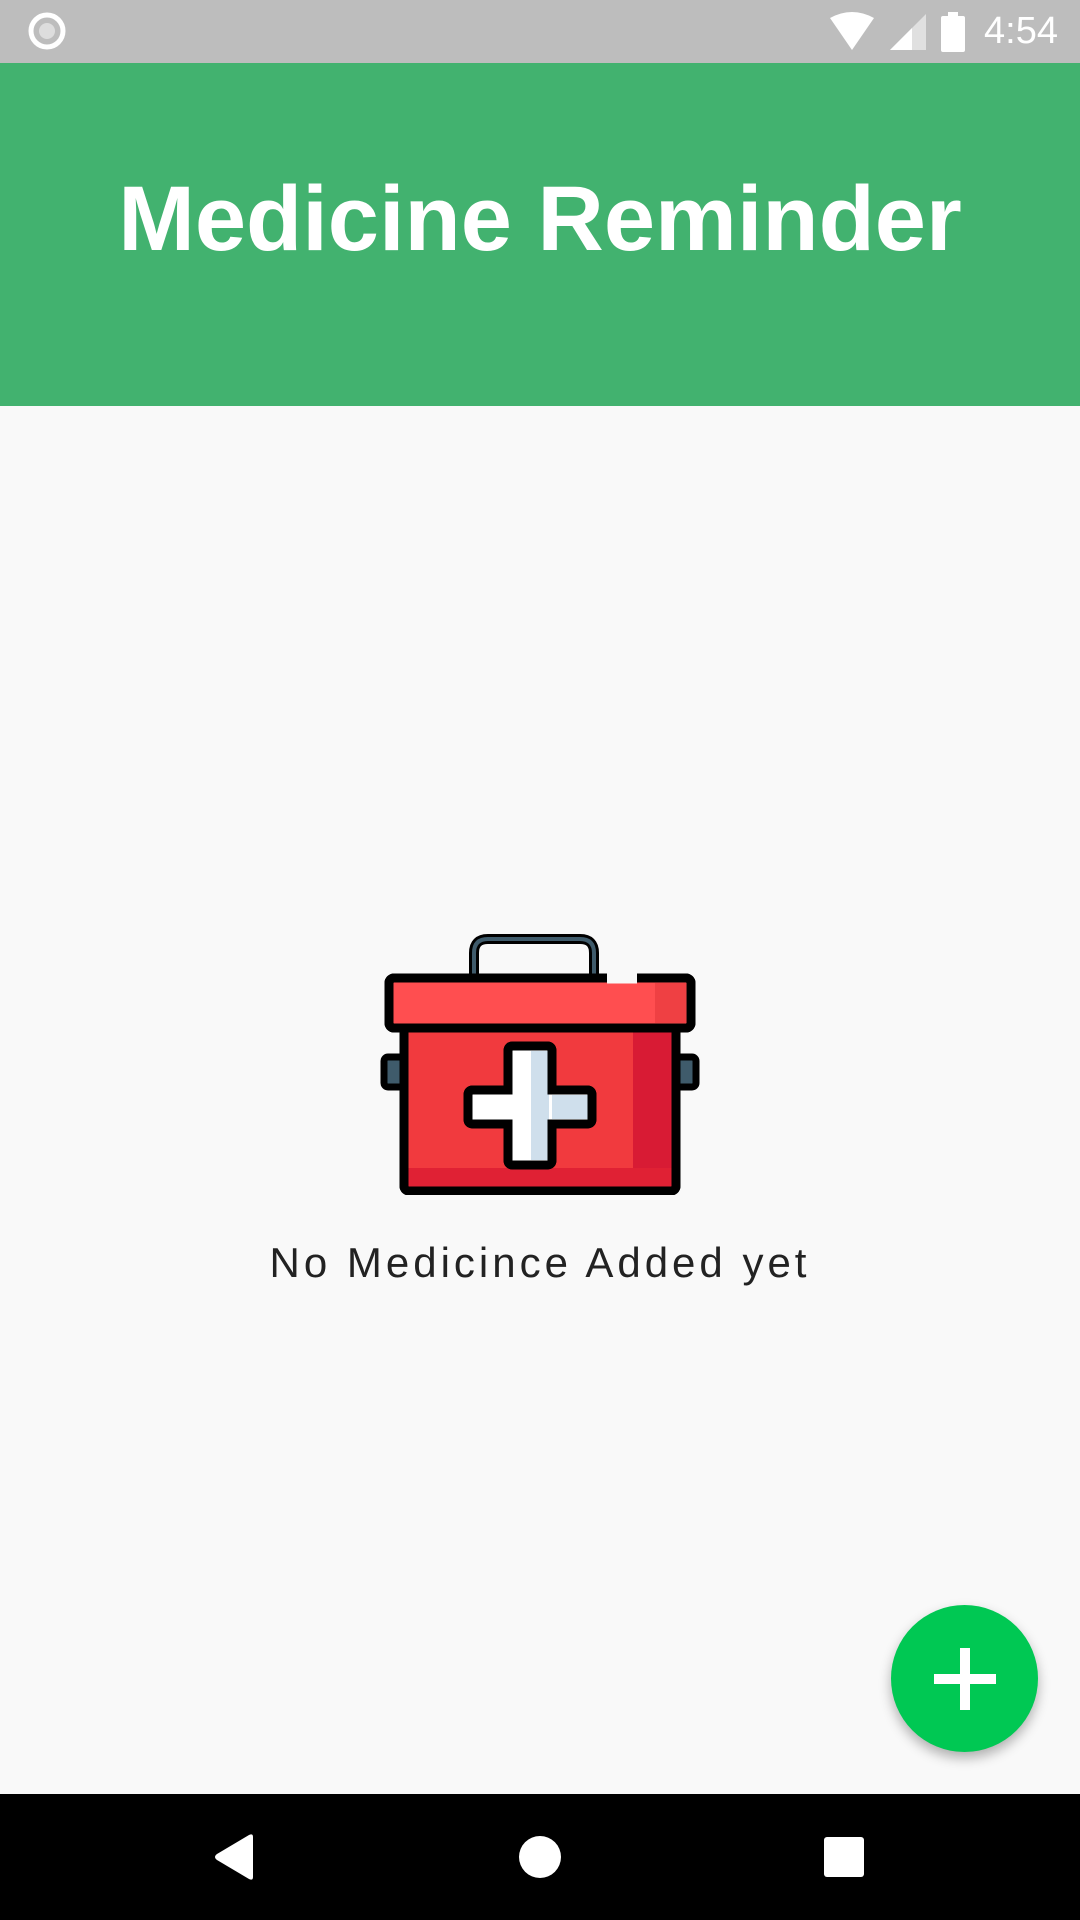  I want to click on navigation-bar, so click(540, 1857).